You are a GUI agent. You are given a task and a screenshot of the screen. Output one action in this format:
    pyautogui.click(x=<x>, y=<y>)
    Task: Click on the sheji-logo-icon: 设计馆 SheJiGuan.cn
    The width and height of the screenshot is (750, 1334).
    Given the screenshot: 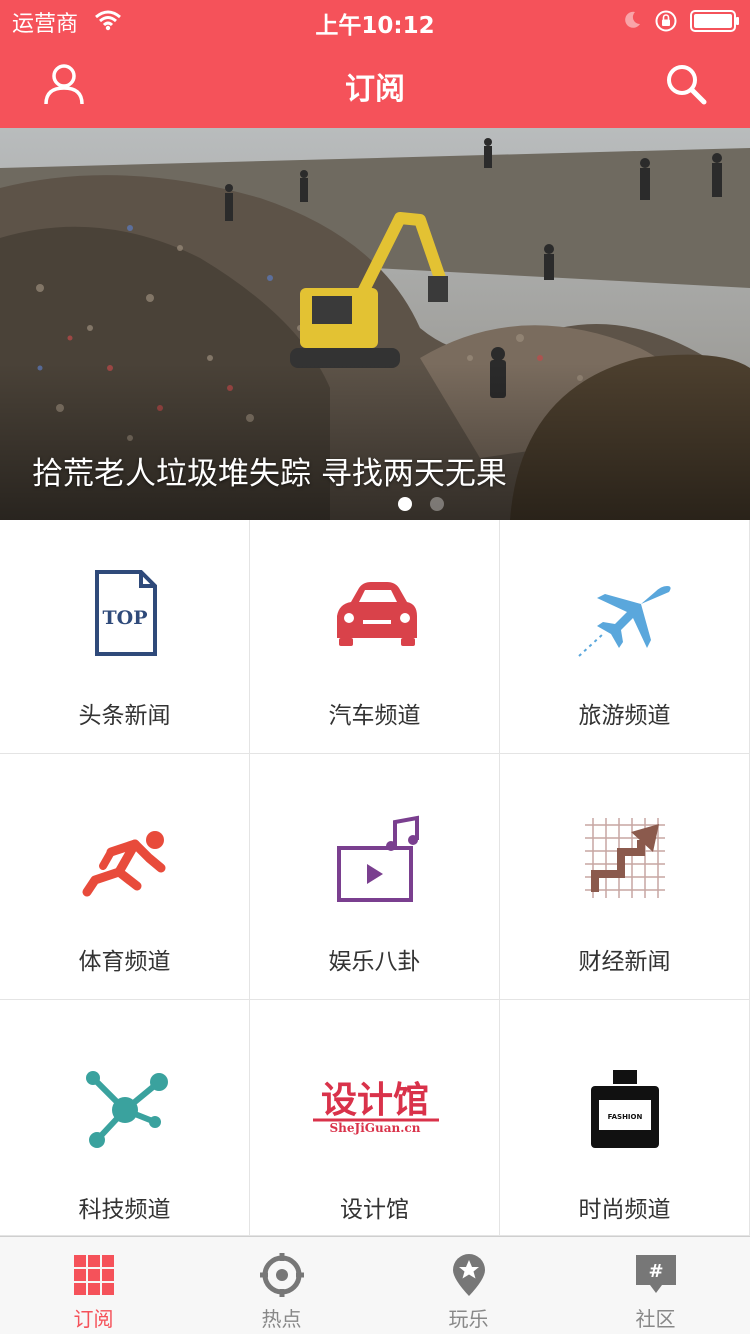 What is the action you would take?
    pyautogui.click(x=376, y=1107)
    